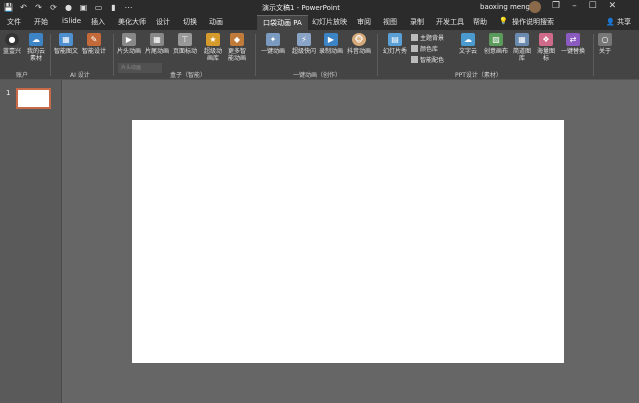 The height and width of the screenshot is (403, 639). I want to click on avatar, so click(535, 7).